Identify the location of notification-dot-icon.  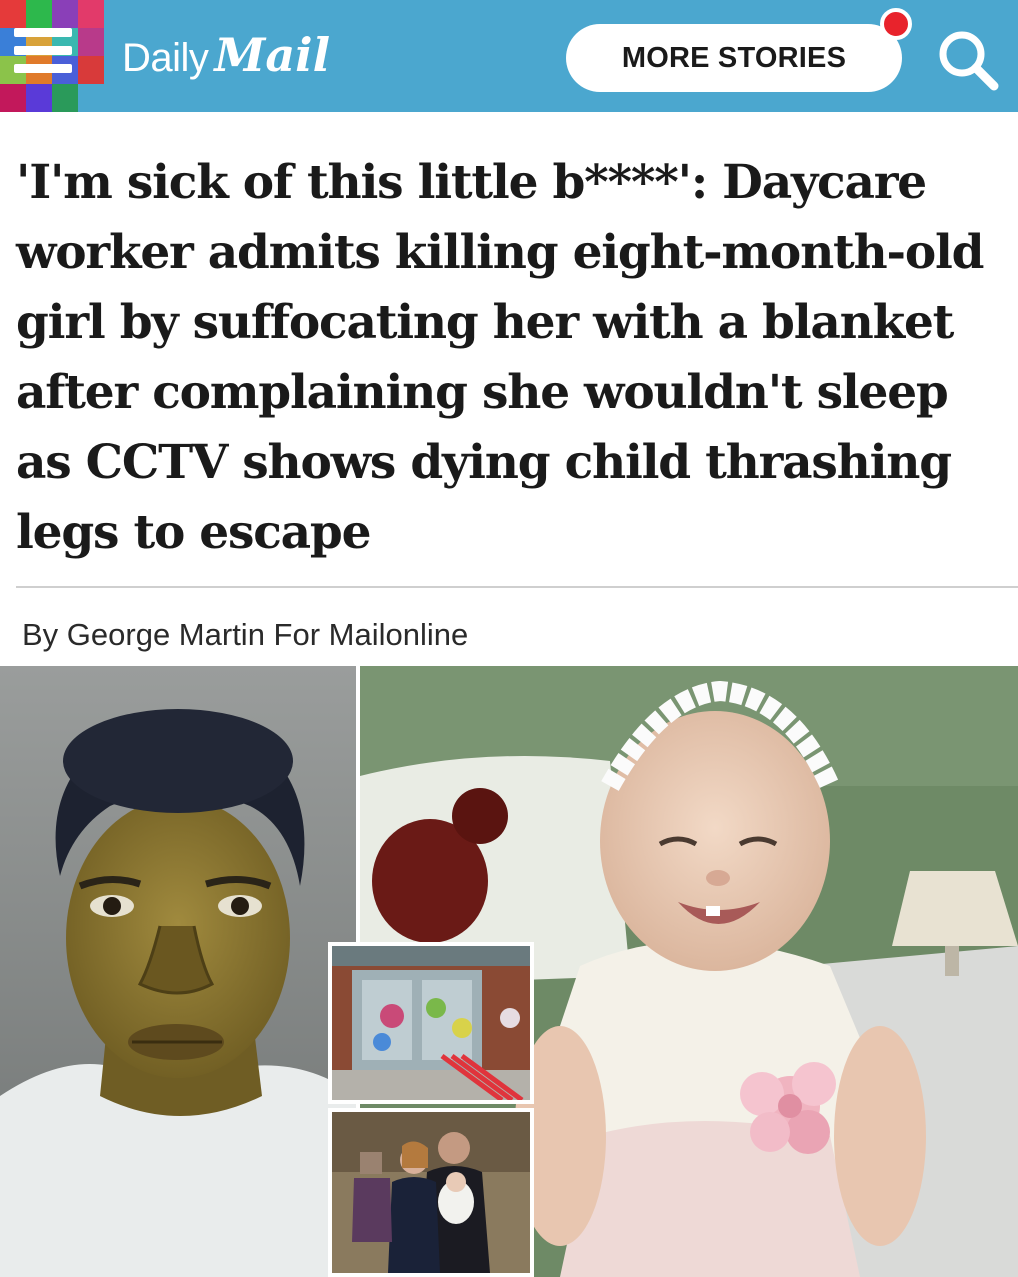
(896, 24).